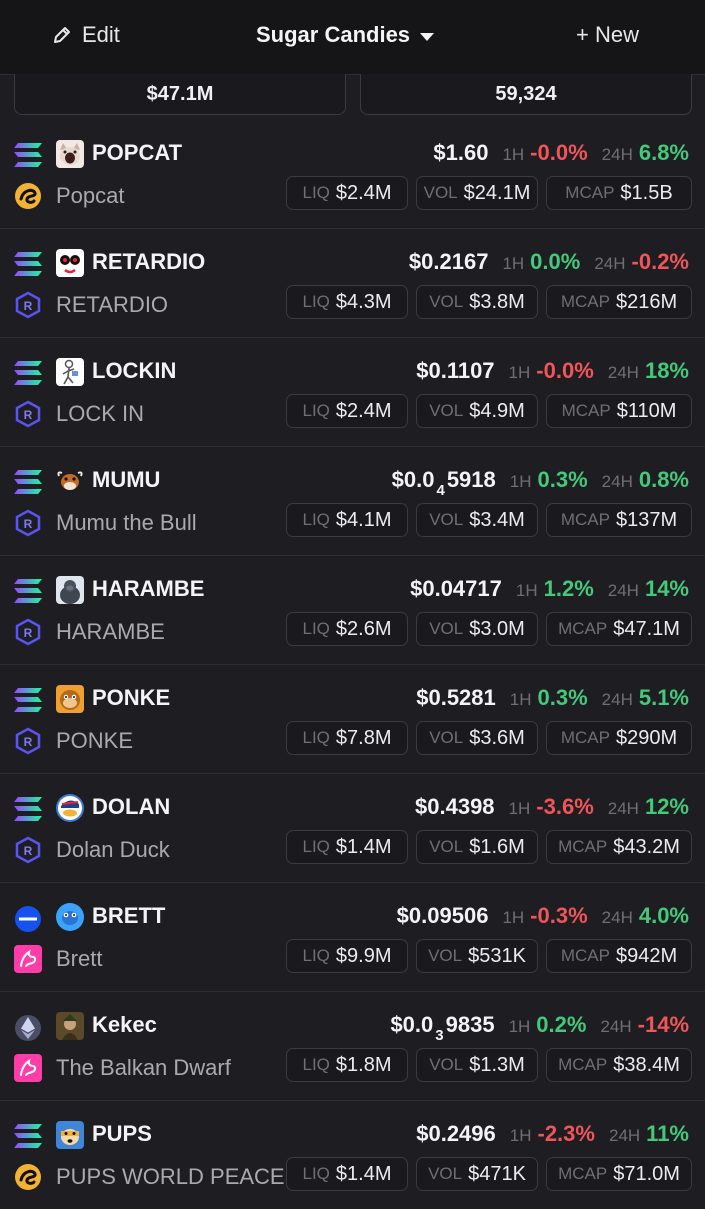 The width and height of the screenshot is (705, 1209). I want to click on caret-down-icon, so click(427, 36).